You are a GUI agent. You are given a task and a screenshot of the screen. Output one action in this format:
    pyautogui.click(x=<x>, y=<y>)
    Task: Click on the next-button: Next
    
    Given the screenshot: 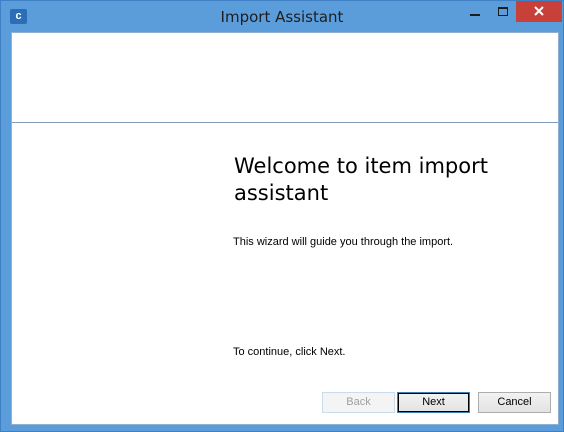 What is the action you would take?
    pyautogui.click(x=433, y=402)
    